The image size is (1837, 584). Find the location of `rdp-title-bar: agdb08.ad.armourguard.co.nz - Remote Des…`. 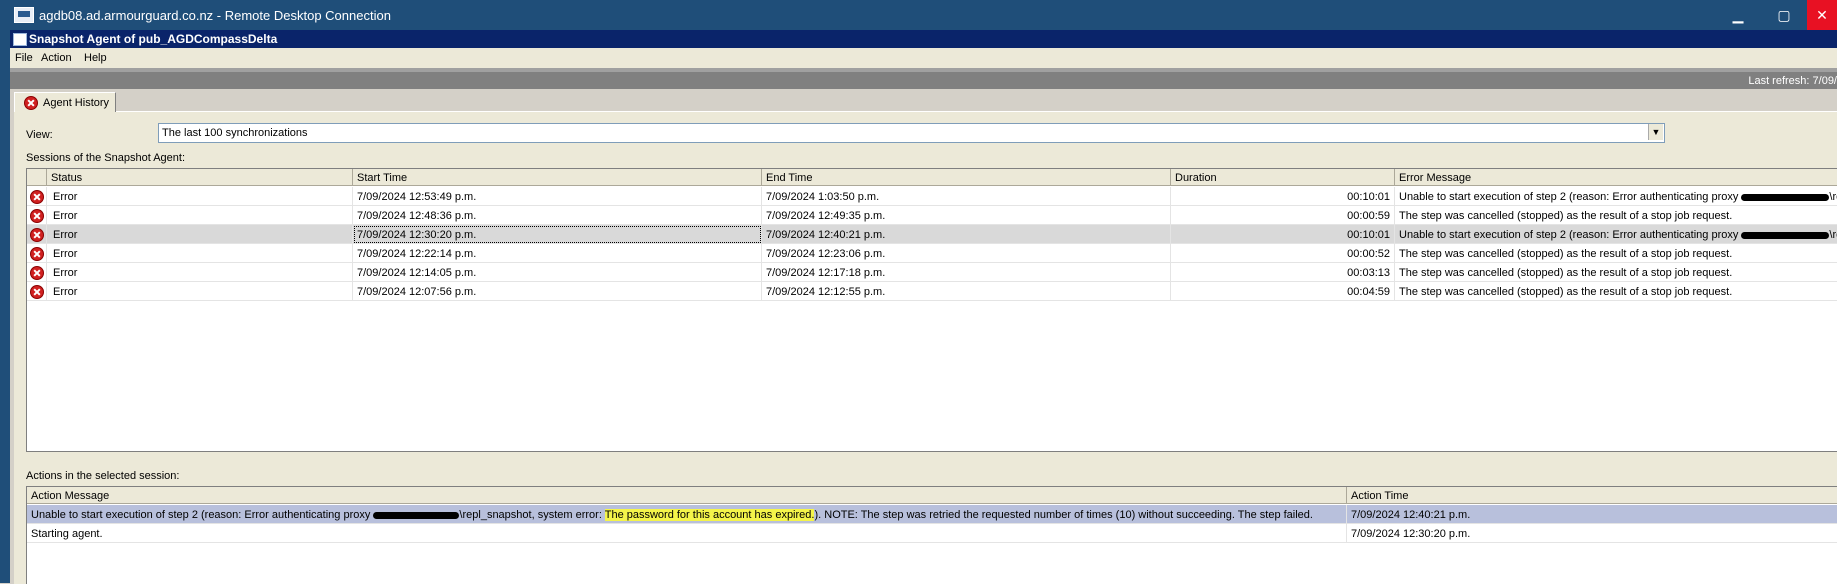

rdp-title-bar: agdb08.ad.armourguard.co.nz - Remote Des… is located at coordinates (918, 15).